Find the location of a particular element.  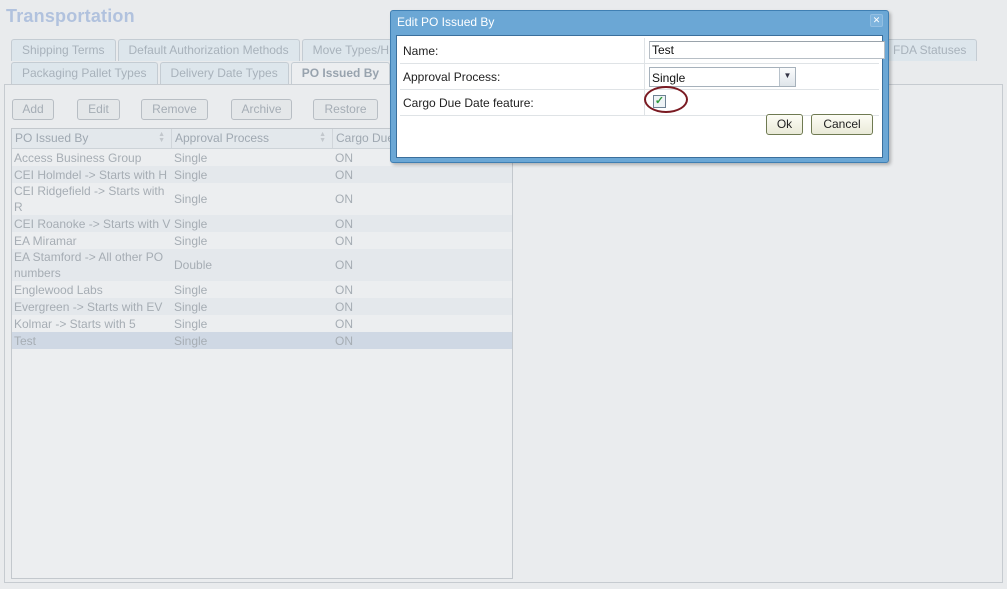

tab-po-issued-by: PO Issued By is located at coordinates (340, 74).